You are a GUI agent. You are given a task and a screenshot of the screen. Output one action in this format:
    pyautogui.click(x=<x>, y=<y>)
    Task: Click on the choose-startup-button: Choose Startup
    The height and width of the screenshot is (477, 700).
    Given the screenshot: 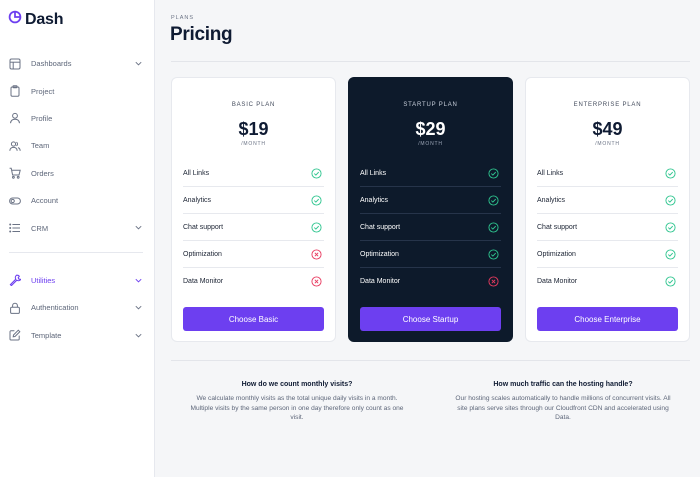 What is the action you would take?
    pyautogui.click(x=430, y=319)
    